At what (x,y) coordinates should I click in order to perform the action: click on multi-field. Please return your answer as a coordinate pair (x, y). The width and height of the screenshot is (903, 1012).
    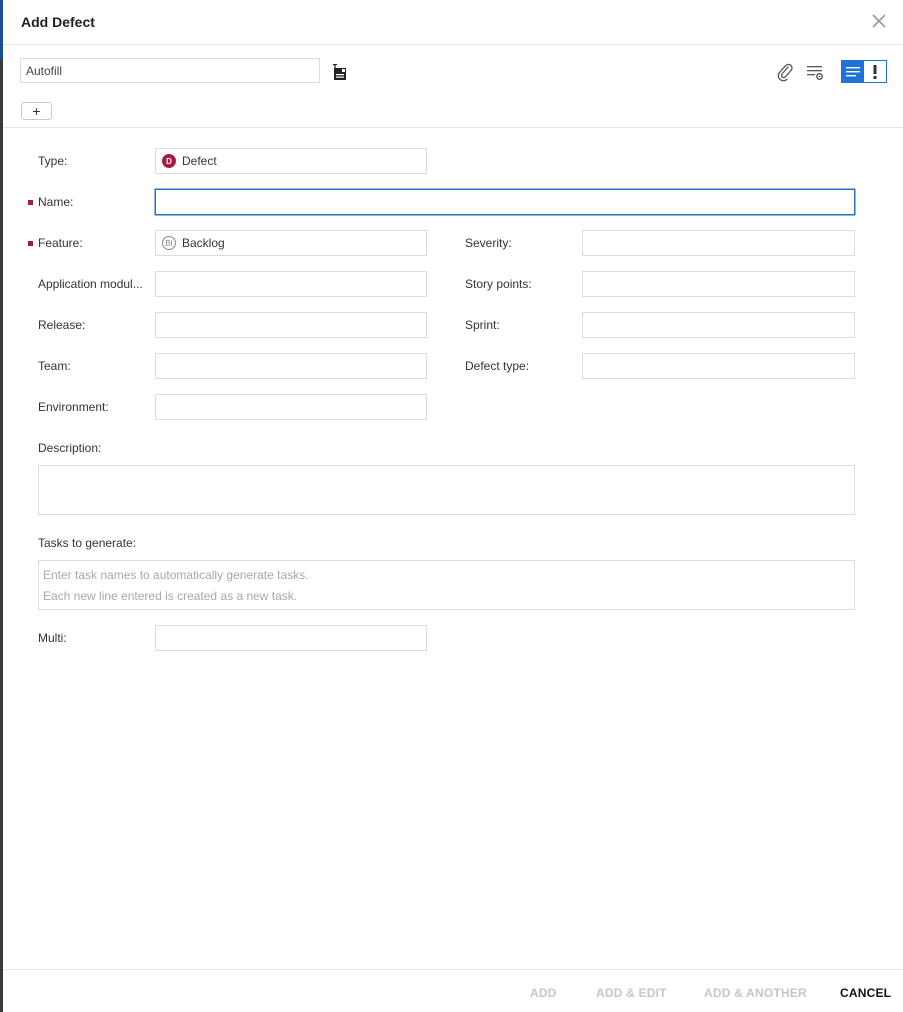
    Looking at the image, I should click on (291, 638).